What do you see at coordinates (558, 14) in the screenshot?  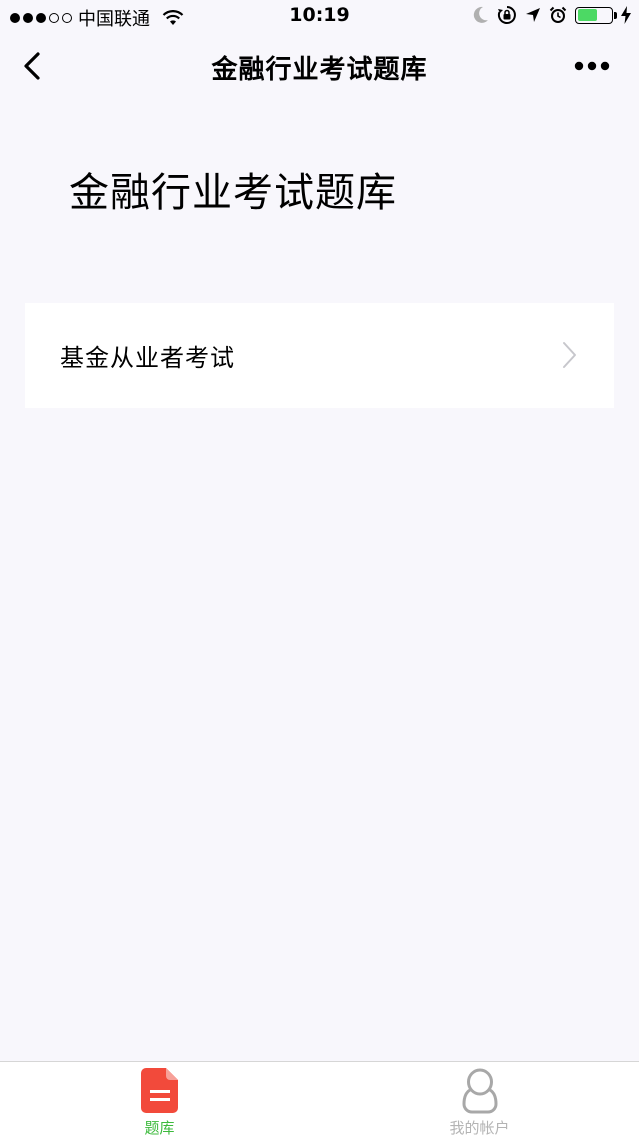 I see `alarm-clock-icon` at bounding box center [558, 14].